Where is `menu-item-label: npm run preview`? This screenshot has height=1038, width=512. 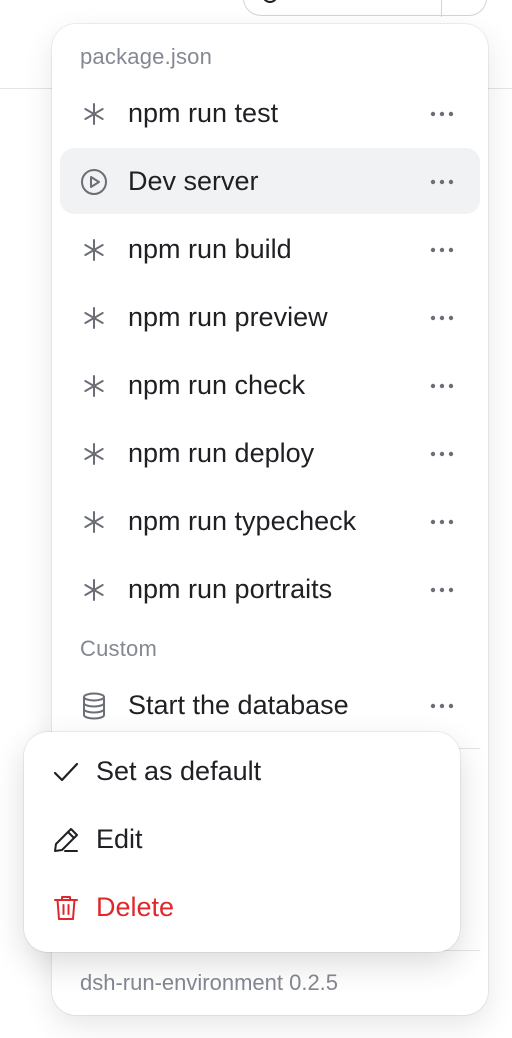 menu-item-label: npm run preview is located at coordinates (228, 317).